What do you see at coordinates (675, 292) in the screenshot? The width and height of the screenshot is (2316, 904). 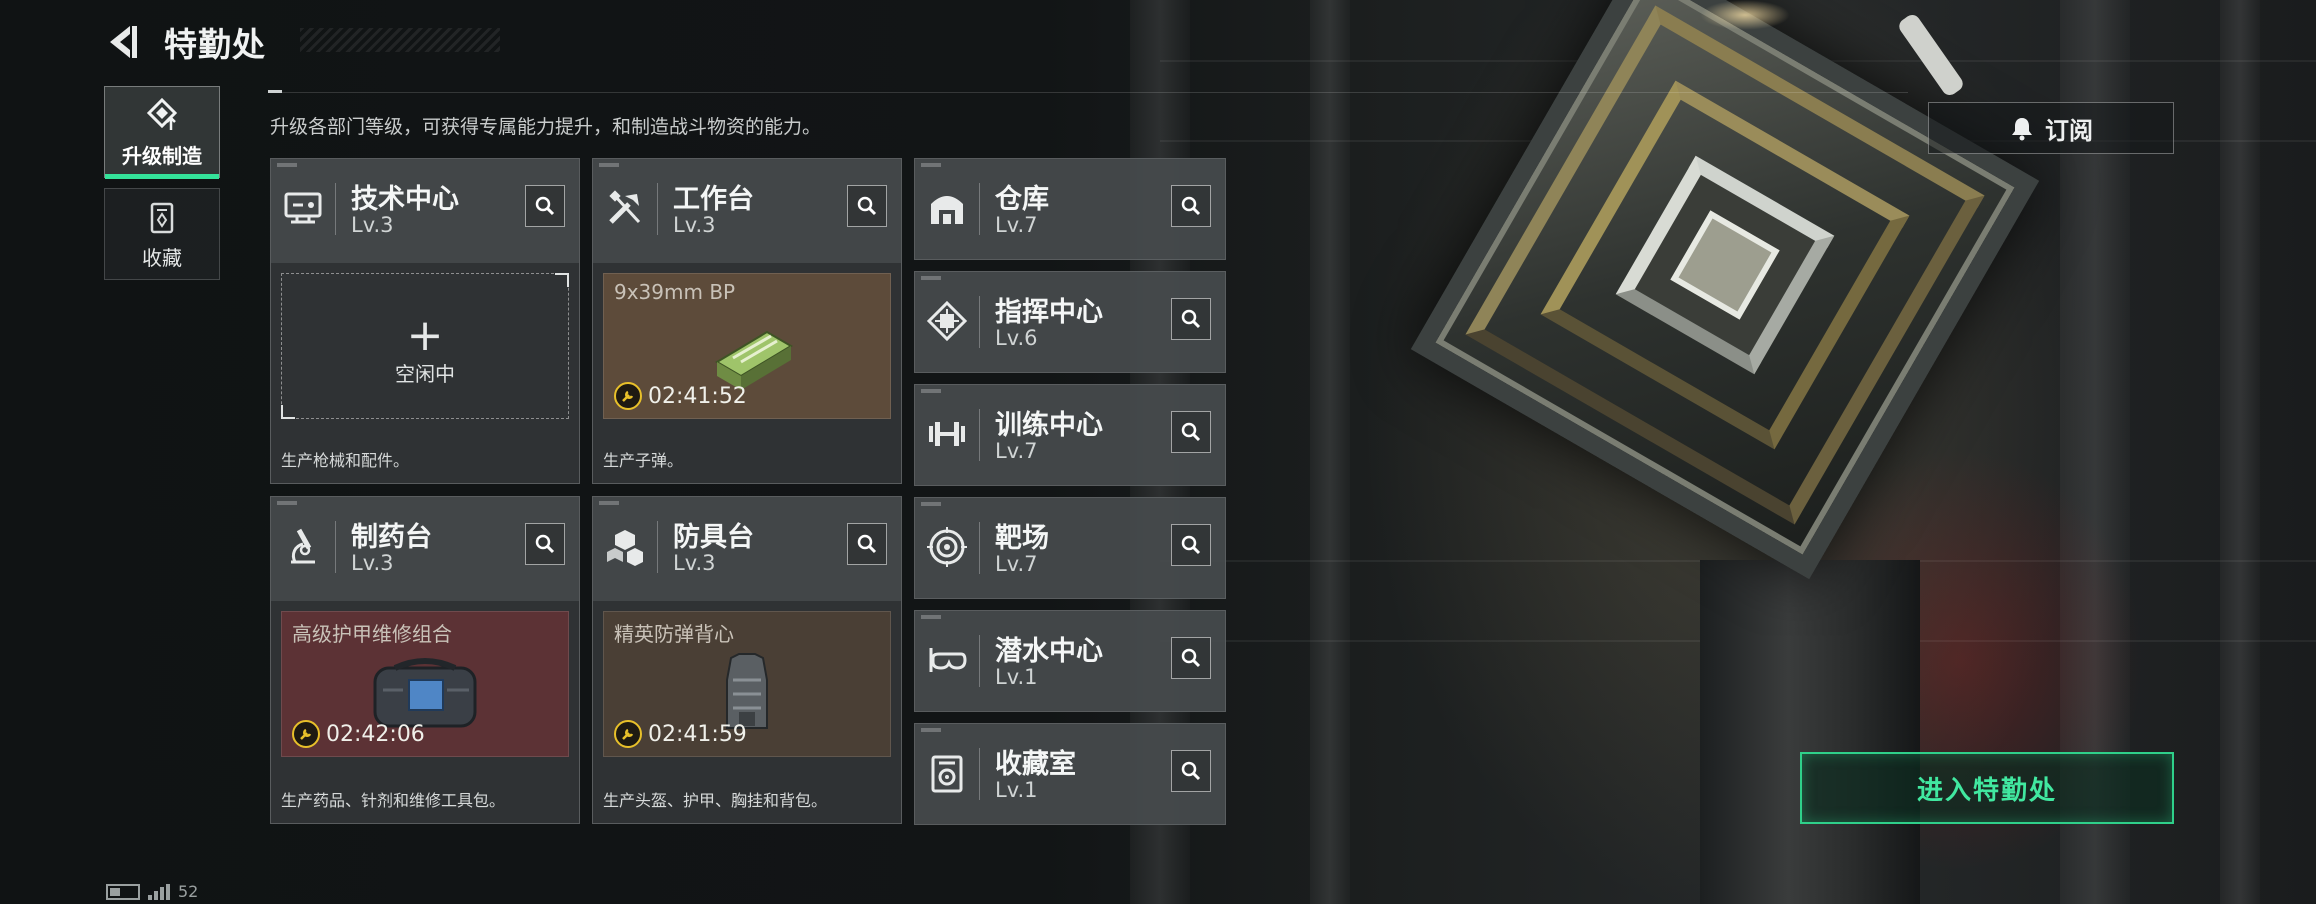 I see `item-name: 9x39mm BP` at bounding box center [675, 292].